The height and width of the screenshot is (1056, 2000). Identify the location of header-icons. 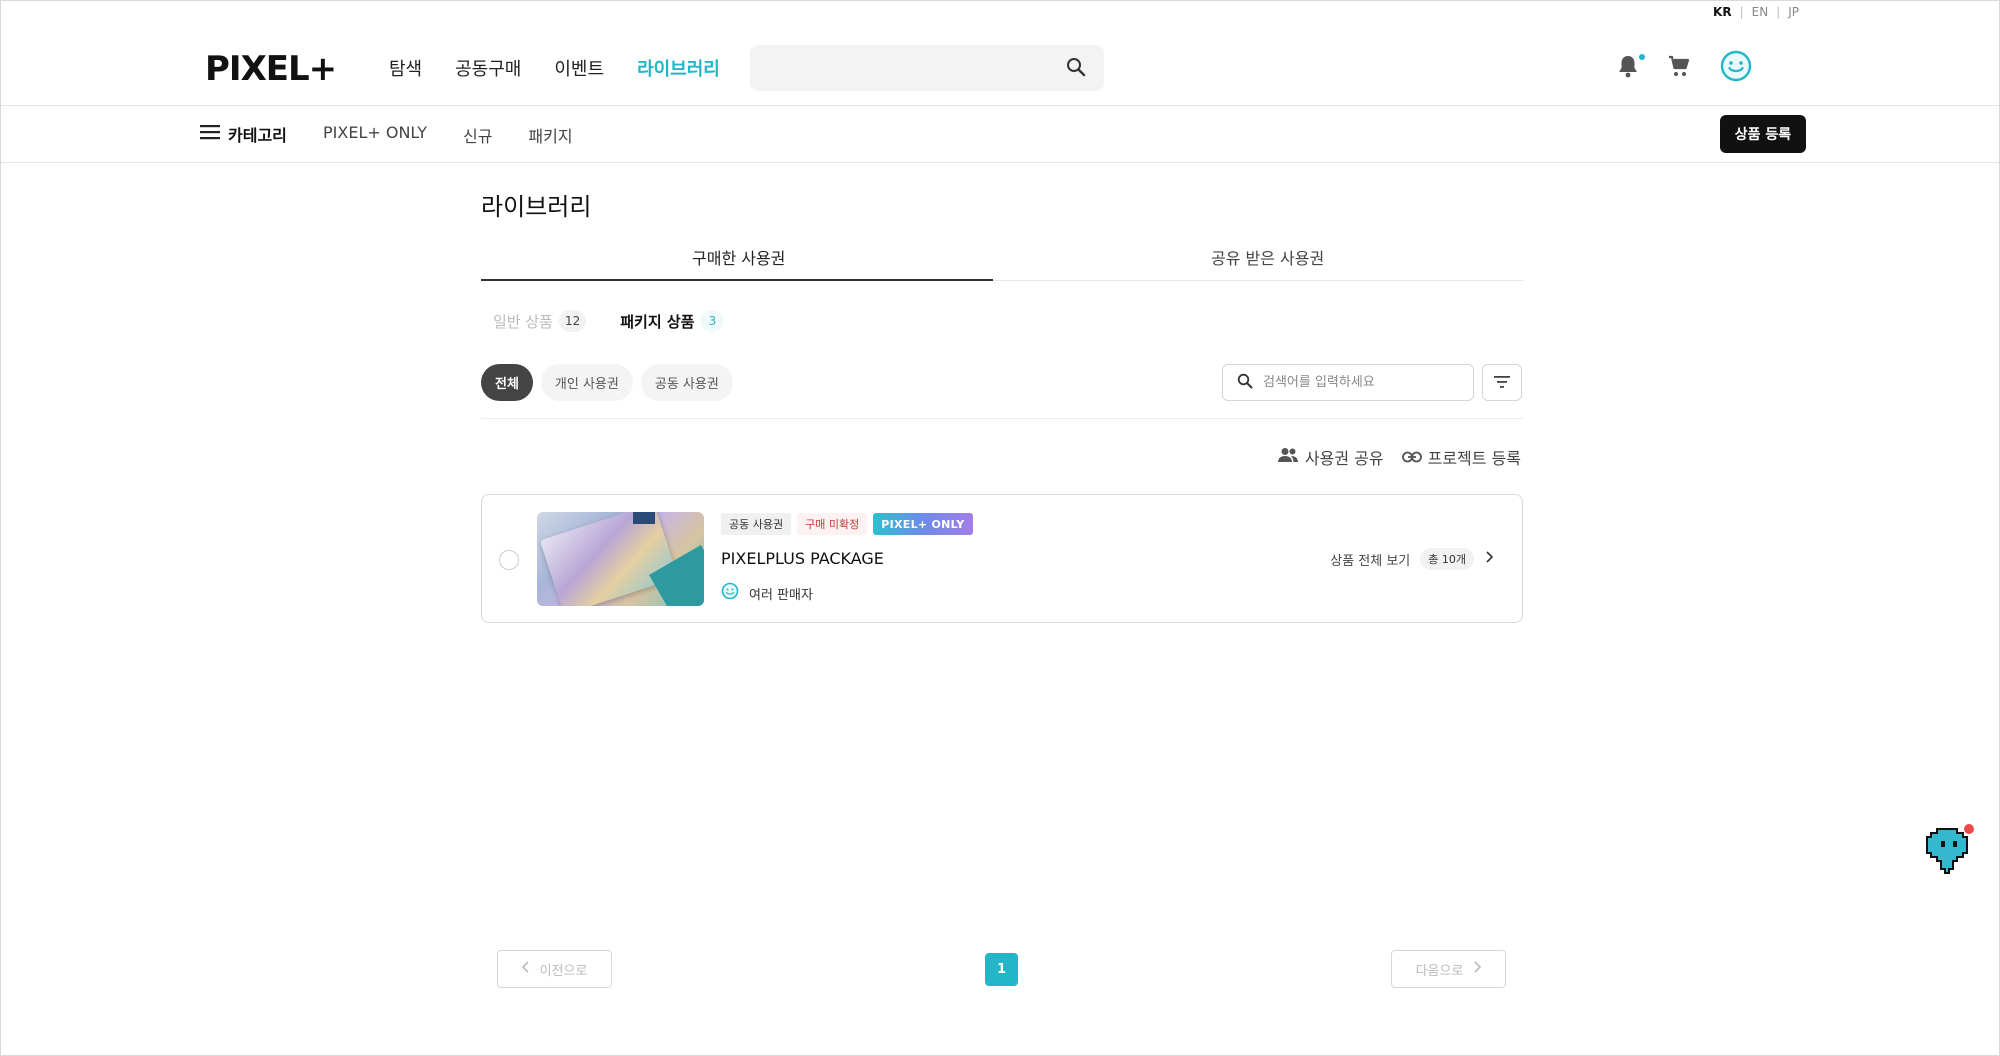
(1685, 68).